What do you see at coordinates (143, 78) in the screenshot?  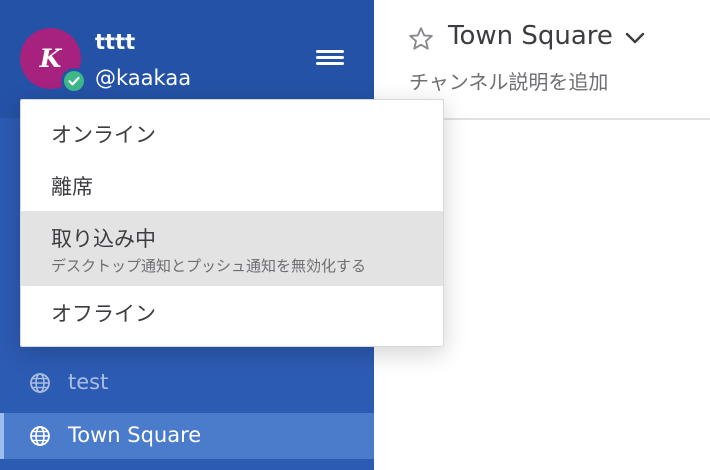 I see `user-handle: @kaakaa` at bounding box center [143, 78].